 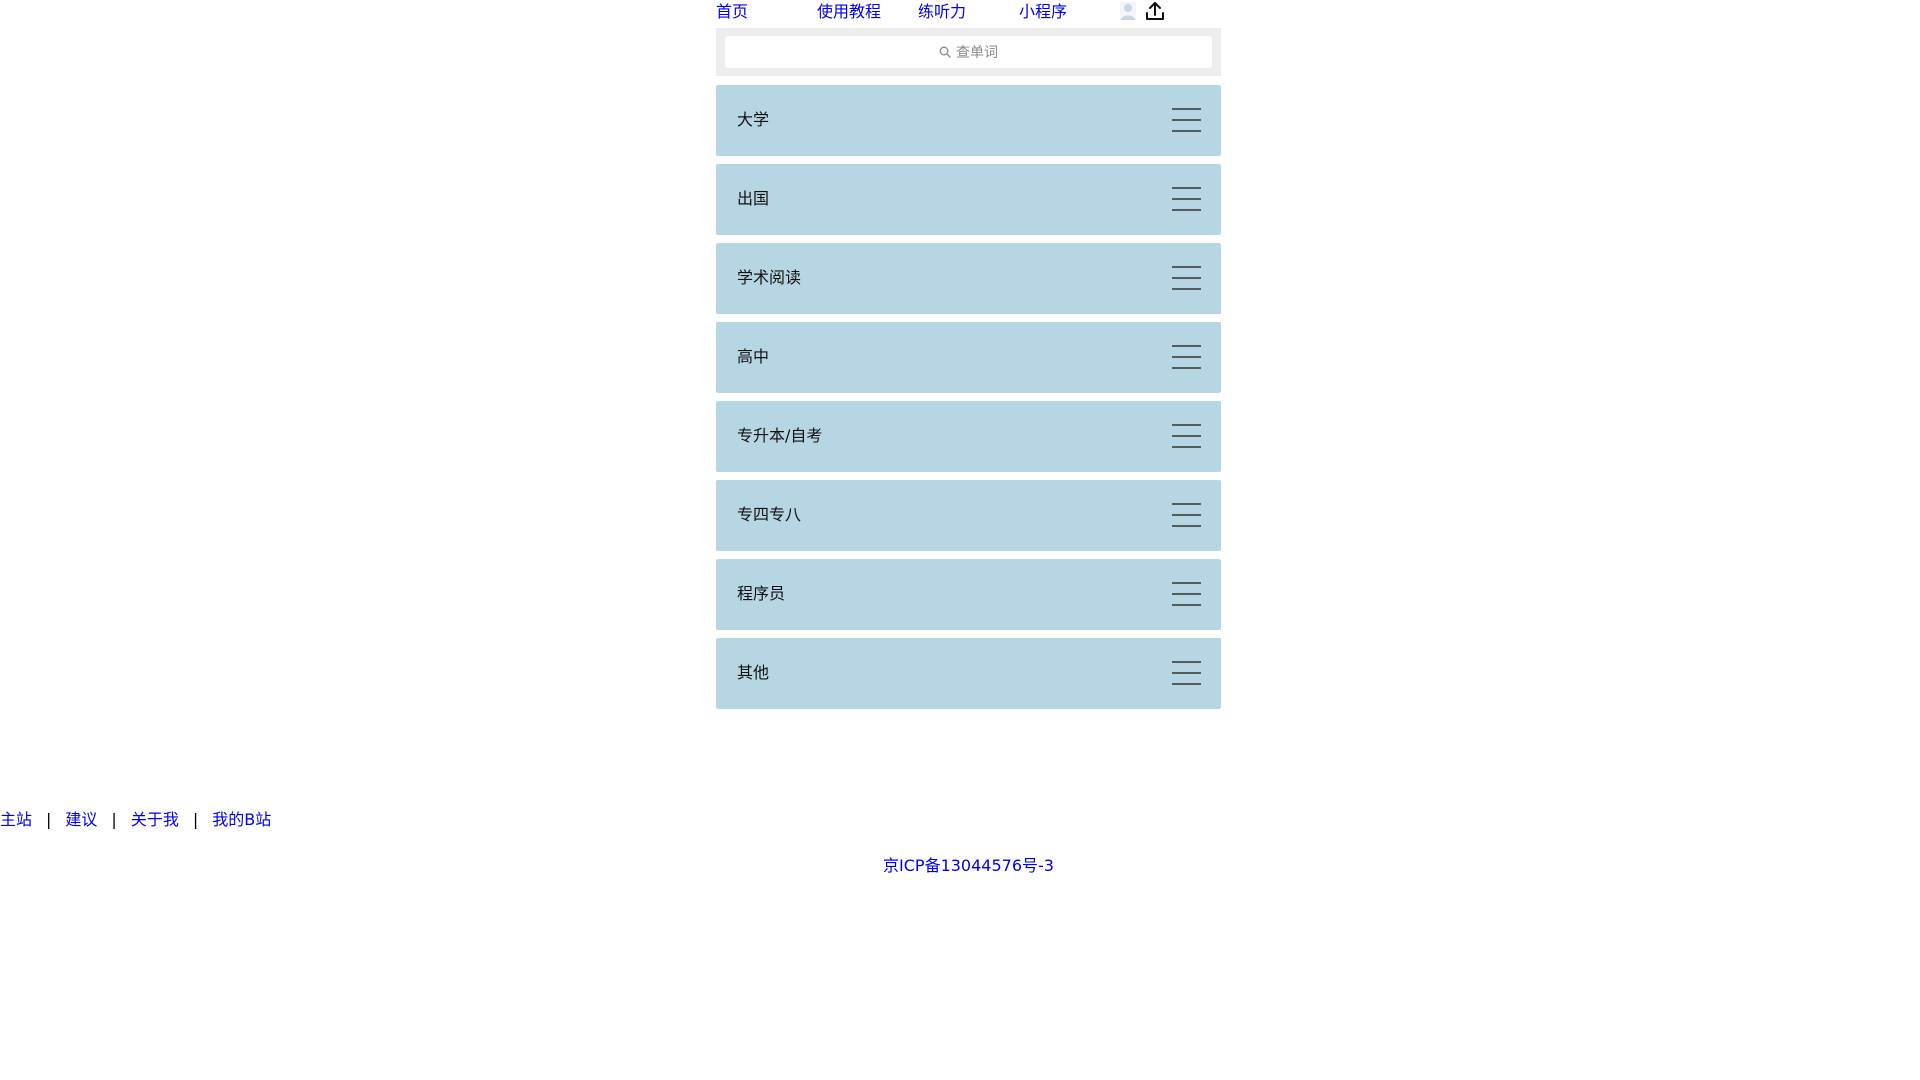 I want to click on nav-home-link: 首页, so click(x=732, y=12).